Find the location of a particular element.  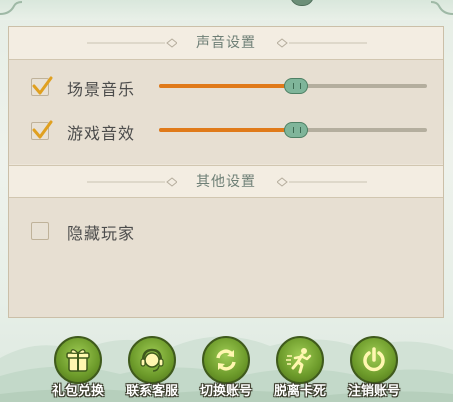

delete-account-label: 注销账号 is located at coordinates (373, 391).